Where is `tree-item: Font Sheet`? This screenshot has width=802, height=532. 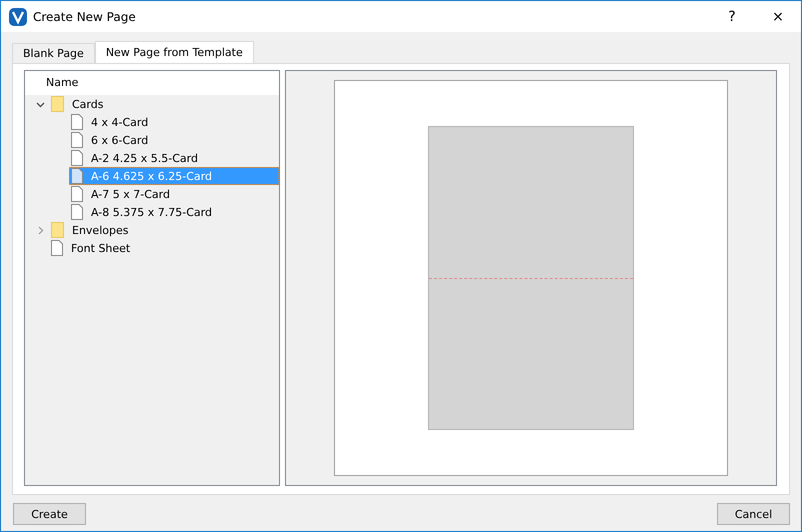 tree-item: Font Sheet is located at coordinates (164, 248).